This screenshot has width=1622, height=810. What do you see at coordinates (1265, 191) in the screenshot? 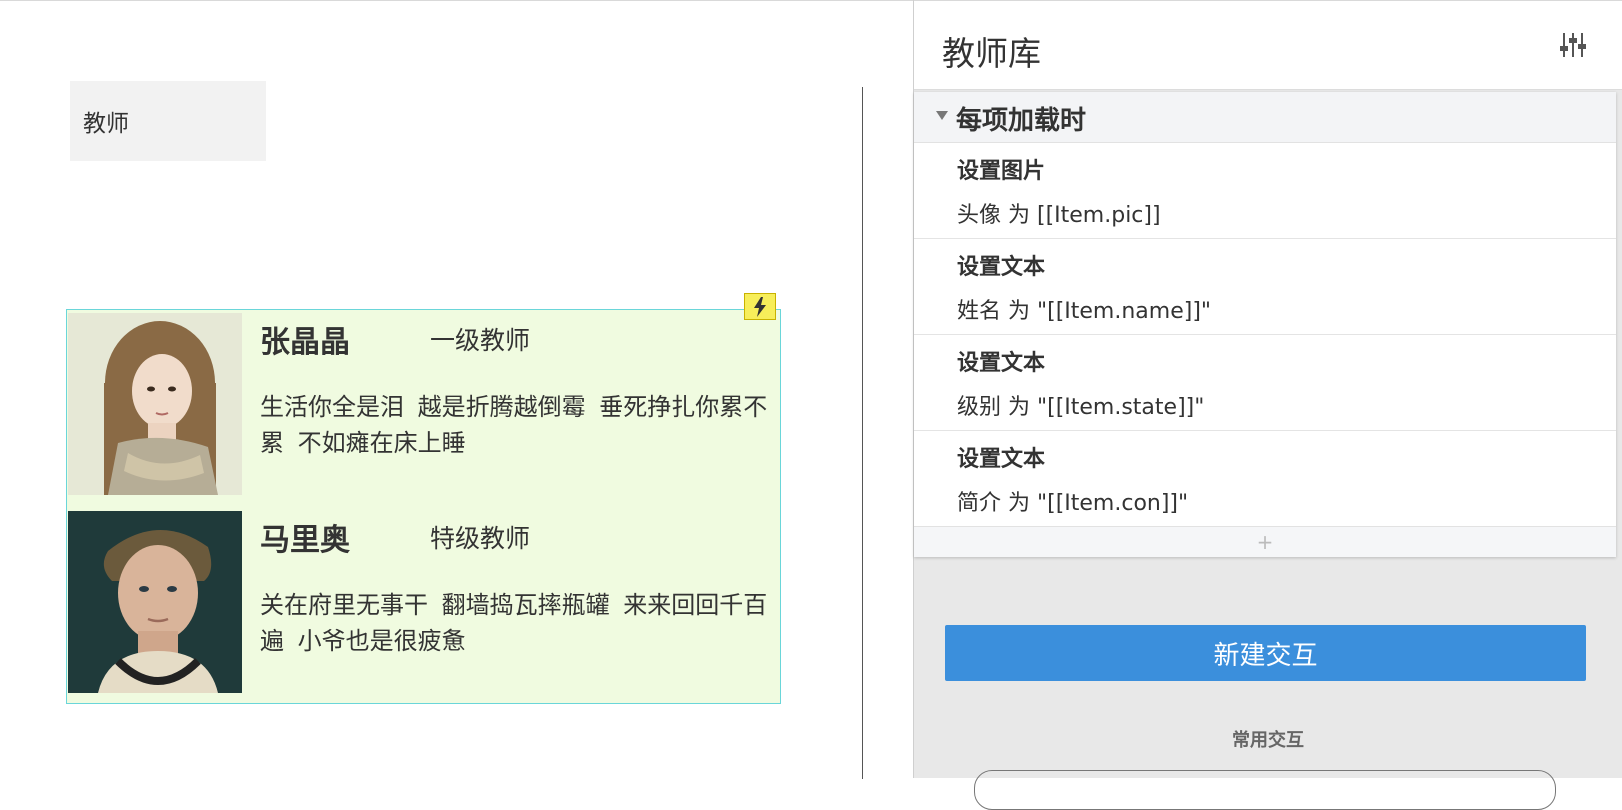
I see `action-item: 设置图片 头像 为 [[Item.pic]]` at bounding box center [1265, 191].